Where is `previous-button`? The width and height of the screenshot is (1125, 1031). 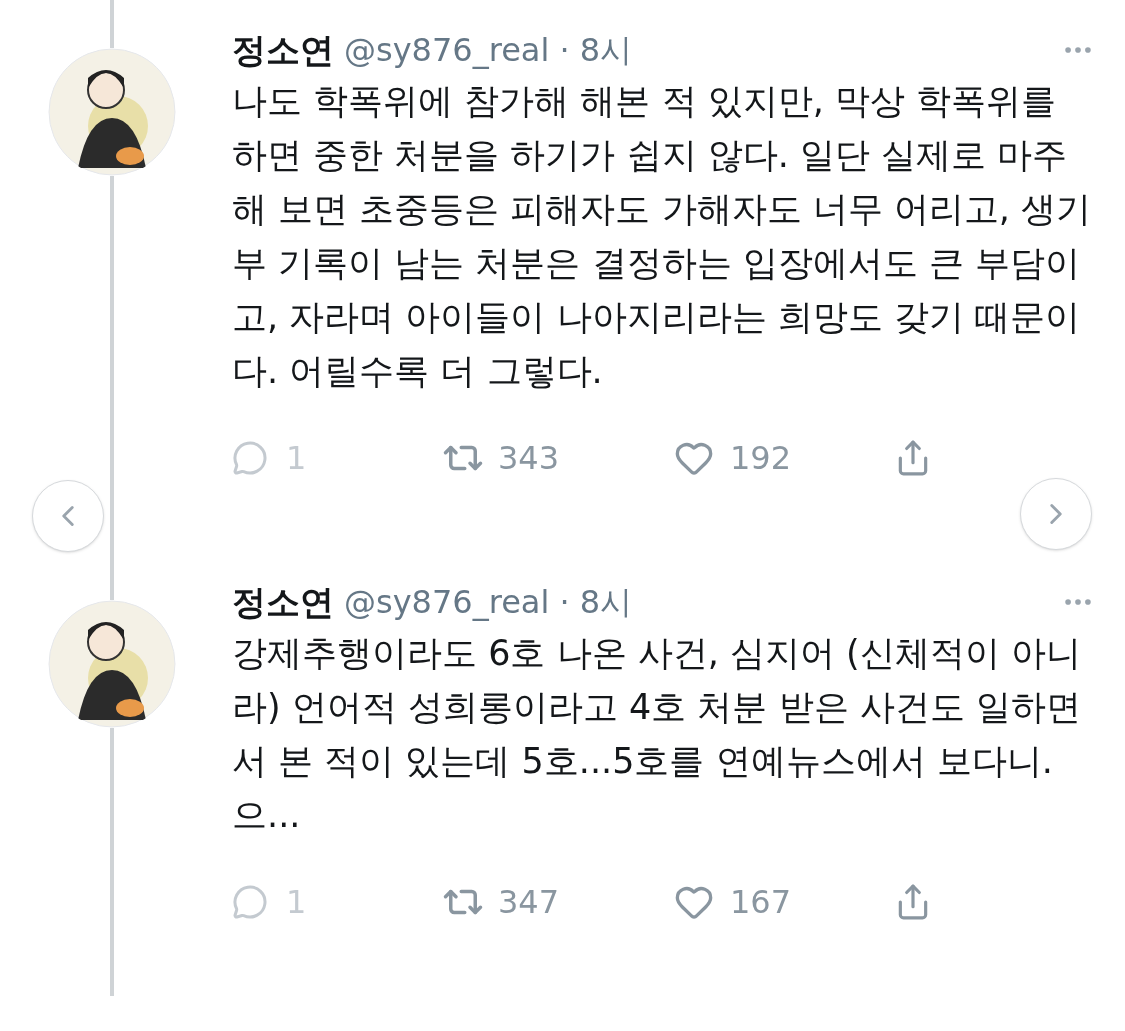 previous-button is located at coordinates (68, 516).